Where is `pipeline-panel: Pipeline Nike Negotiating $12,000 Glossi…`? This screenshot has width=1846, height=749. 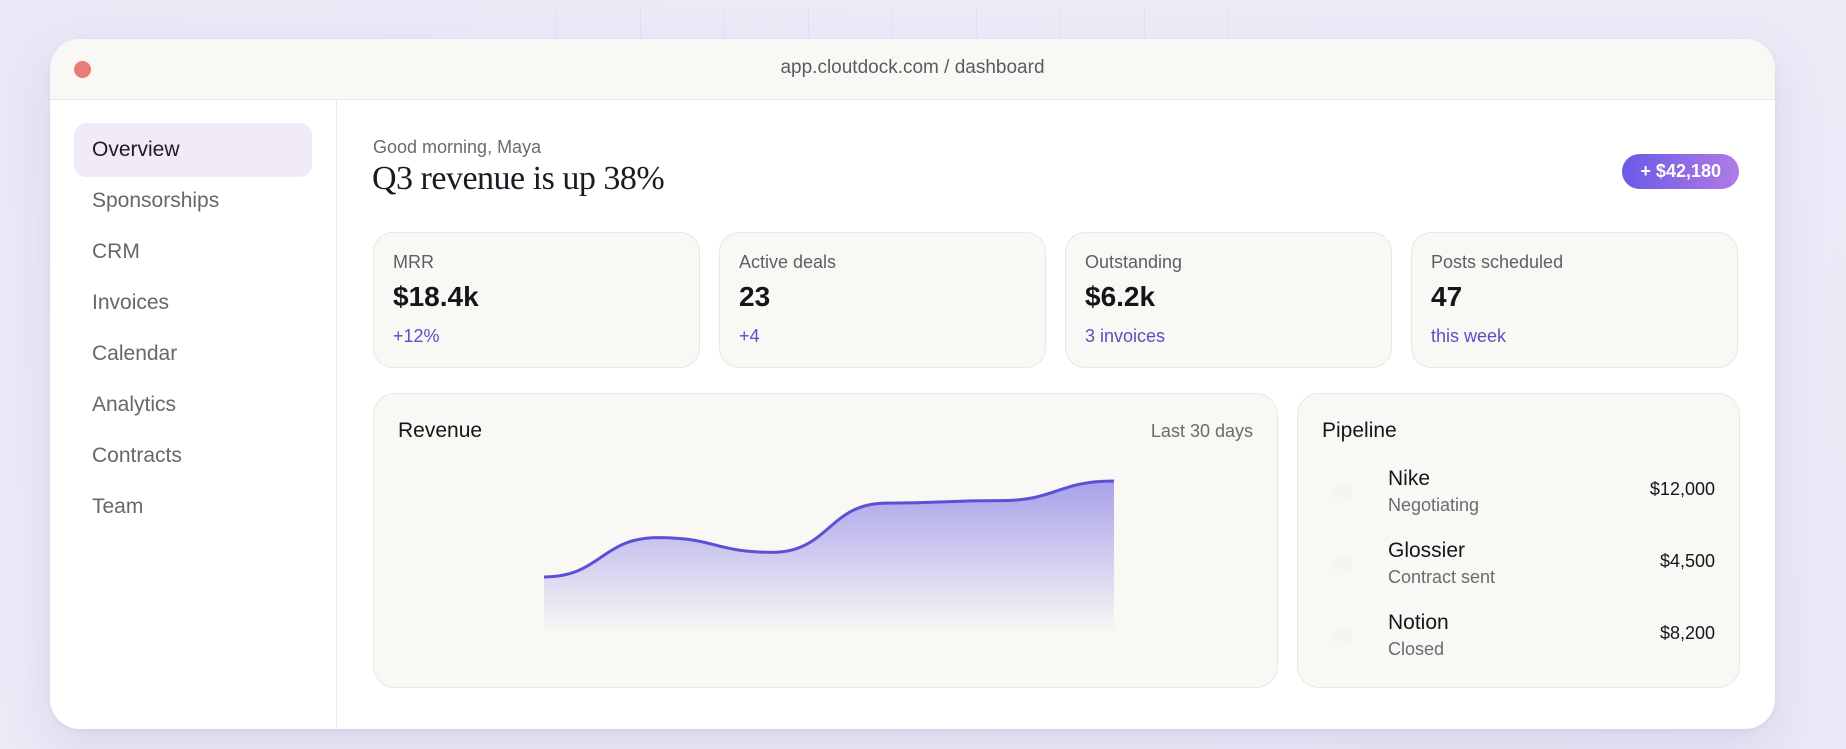
pipeline-panel: Pipeline Nike Negotiating $12,000 Glossi… is located at coordinates (1518, 540).